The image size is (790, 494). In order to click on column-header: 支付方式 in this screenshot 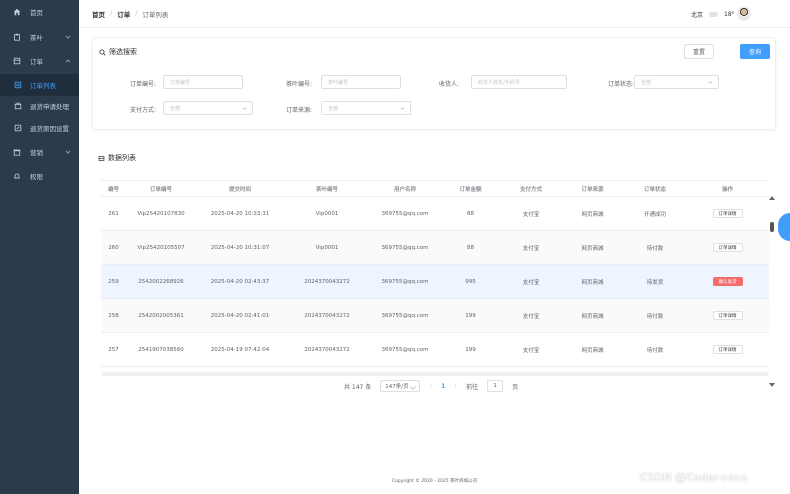, I will do `click(531, 188)`.